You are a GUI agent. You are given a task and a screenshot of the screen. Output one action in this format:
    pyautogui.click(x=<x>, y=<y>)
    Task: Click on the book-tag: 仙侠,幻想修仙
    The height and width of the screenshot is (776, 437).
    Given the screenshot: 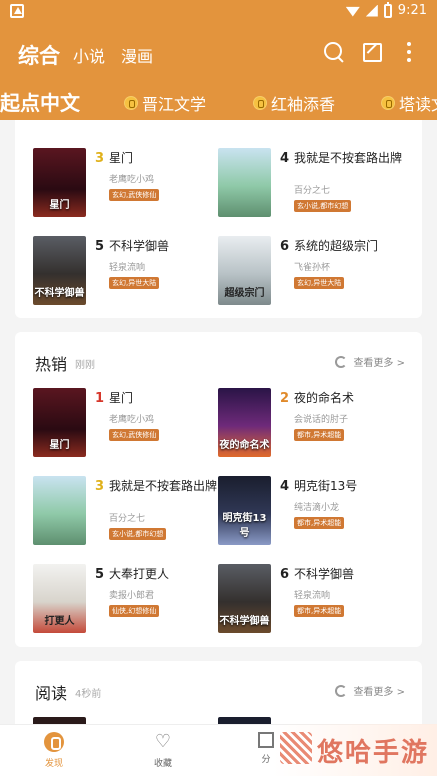 What is the action you would take?
    pyautogui.click(x=134, y=611)
    